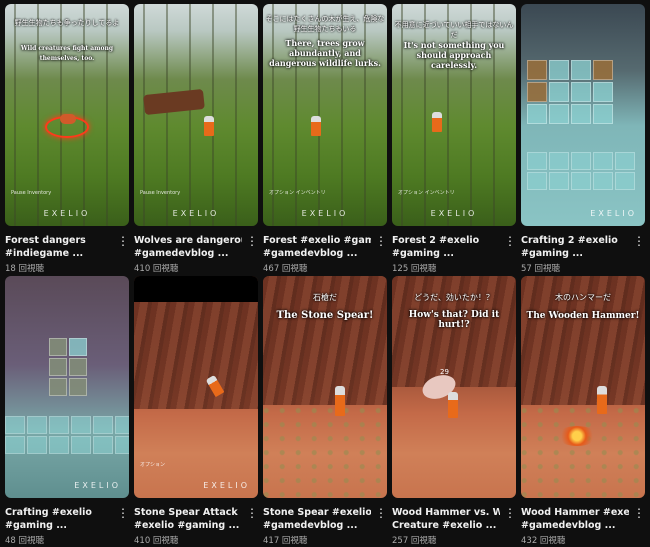 This screenshot has height=547, width=650. Describe the element at coordinates (325, 315) in the screenshot. I see `thumbnail-caption-en: The Stone Spear!` at that location.